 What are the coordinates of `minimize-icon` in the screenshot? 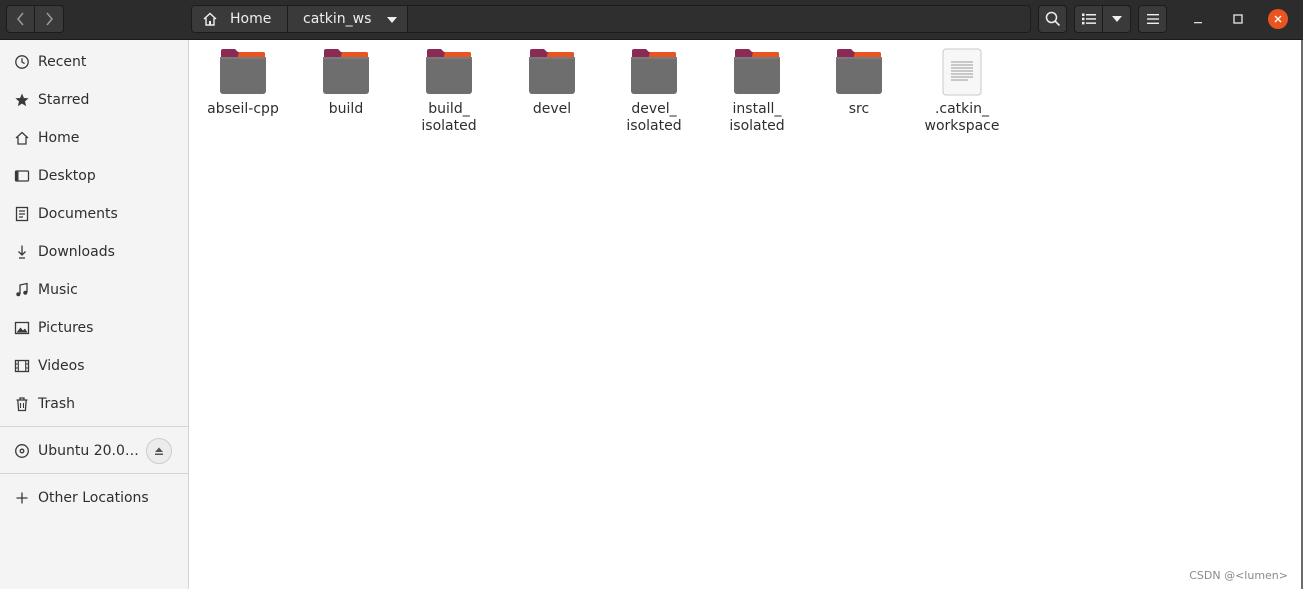 It's located at (1198, 23).